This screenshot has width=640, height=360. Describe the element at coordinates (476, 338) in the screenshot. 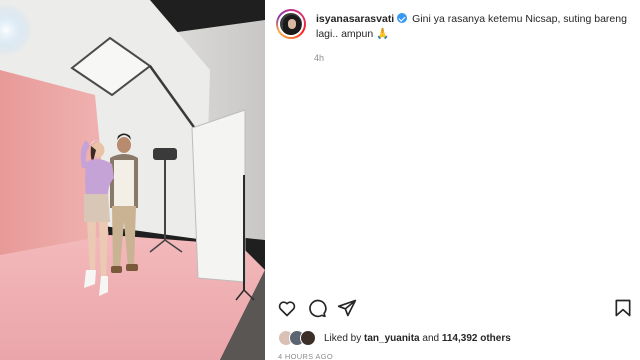

I see `likes-count: 114,392 others` at that location.